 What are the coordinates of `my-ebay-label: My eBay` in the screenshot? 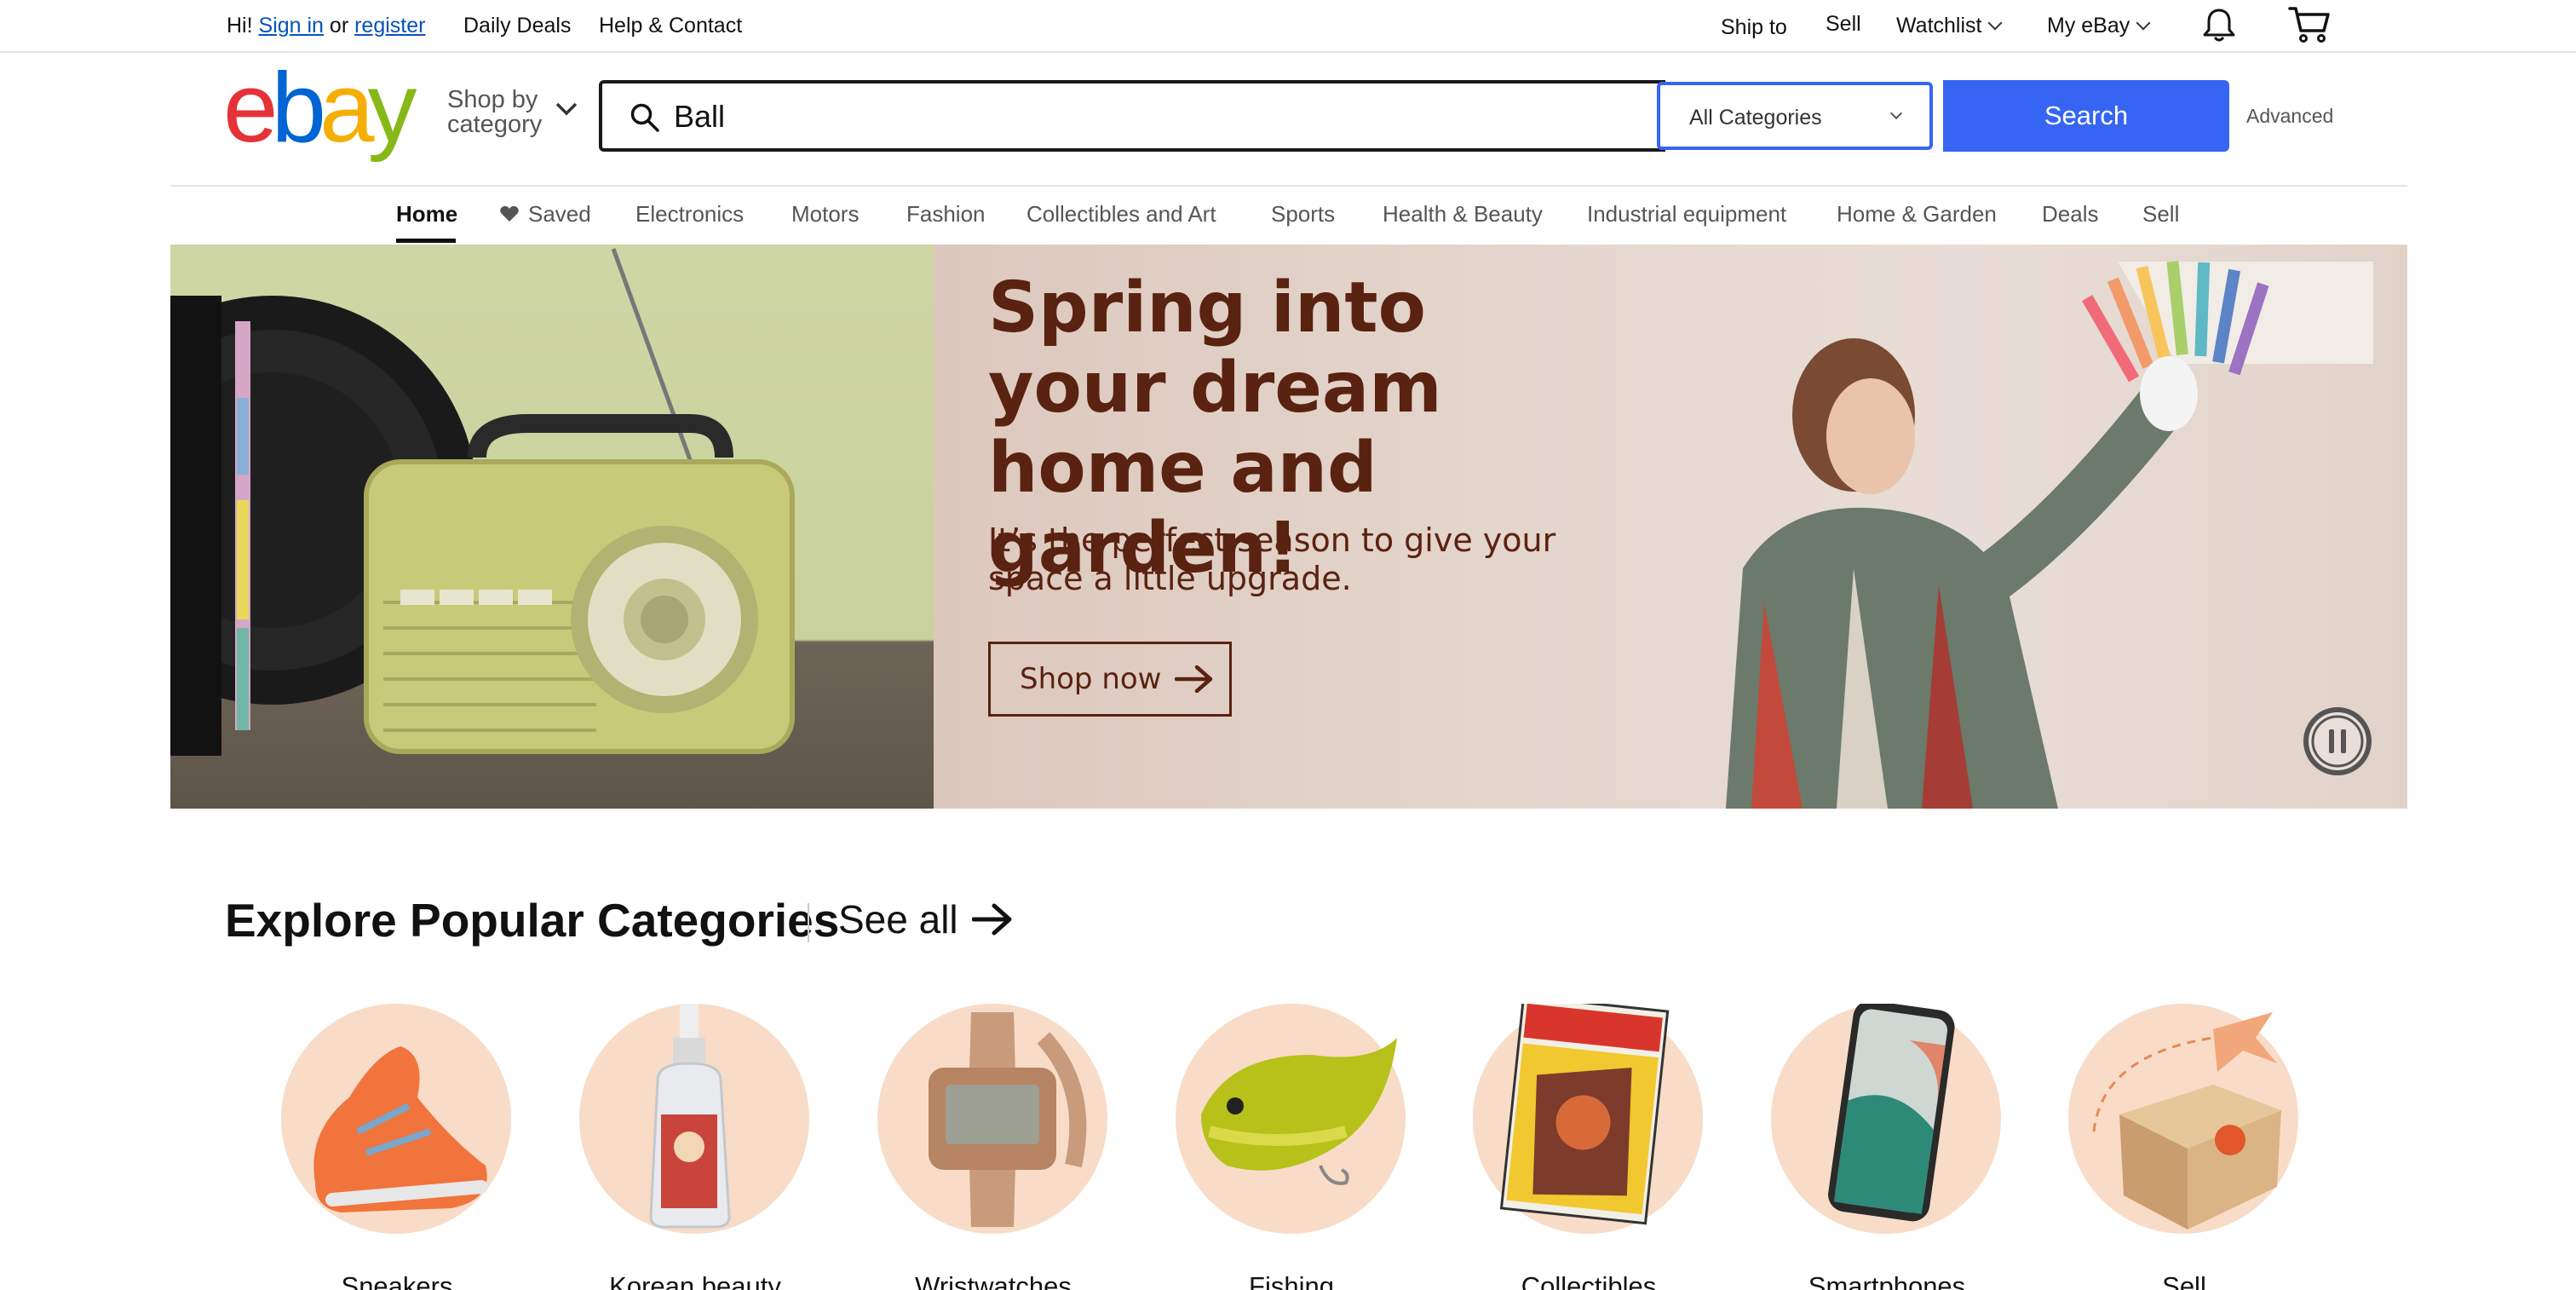 It's located at (2088, 25).